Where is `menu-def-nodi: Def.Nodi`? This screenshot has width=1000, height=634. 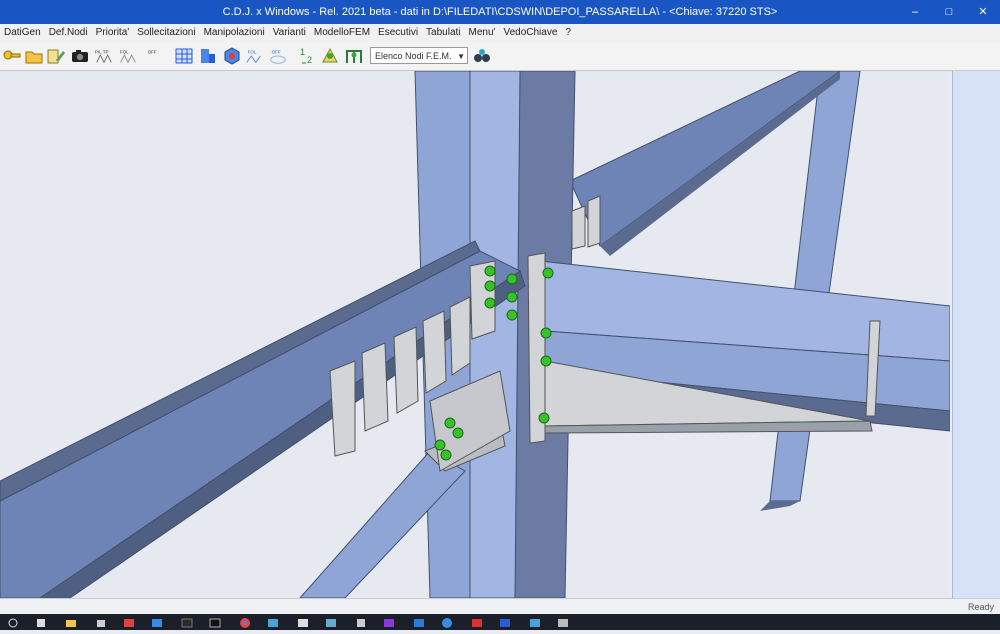 menu-def-nodi: Def.Nodi is located at coordinates (68, 33).